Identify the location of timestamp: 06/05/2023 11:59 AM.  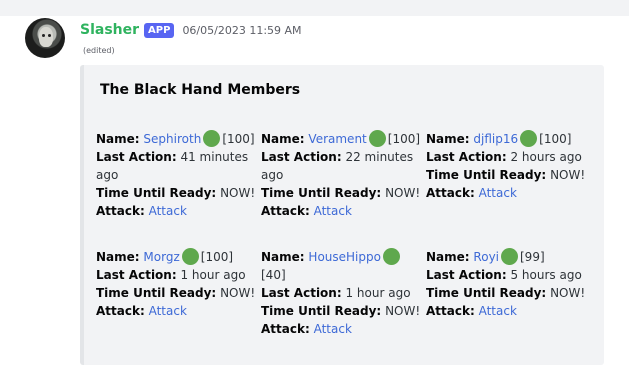
(242, 30).